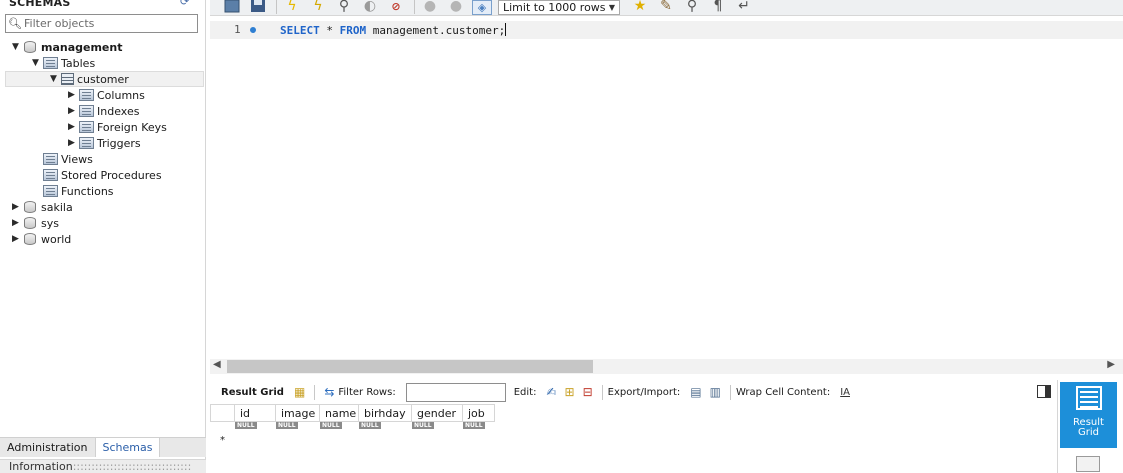 This screenshot has width=1123, height=473. I want to click on explain-magnifier-icon: ⚲, so click(344, 7).